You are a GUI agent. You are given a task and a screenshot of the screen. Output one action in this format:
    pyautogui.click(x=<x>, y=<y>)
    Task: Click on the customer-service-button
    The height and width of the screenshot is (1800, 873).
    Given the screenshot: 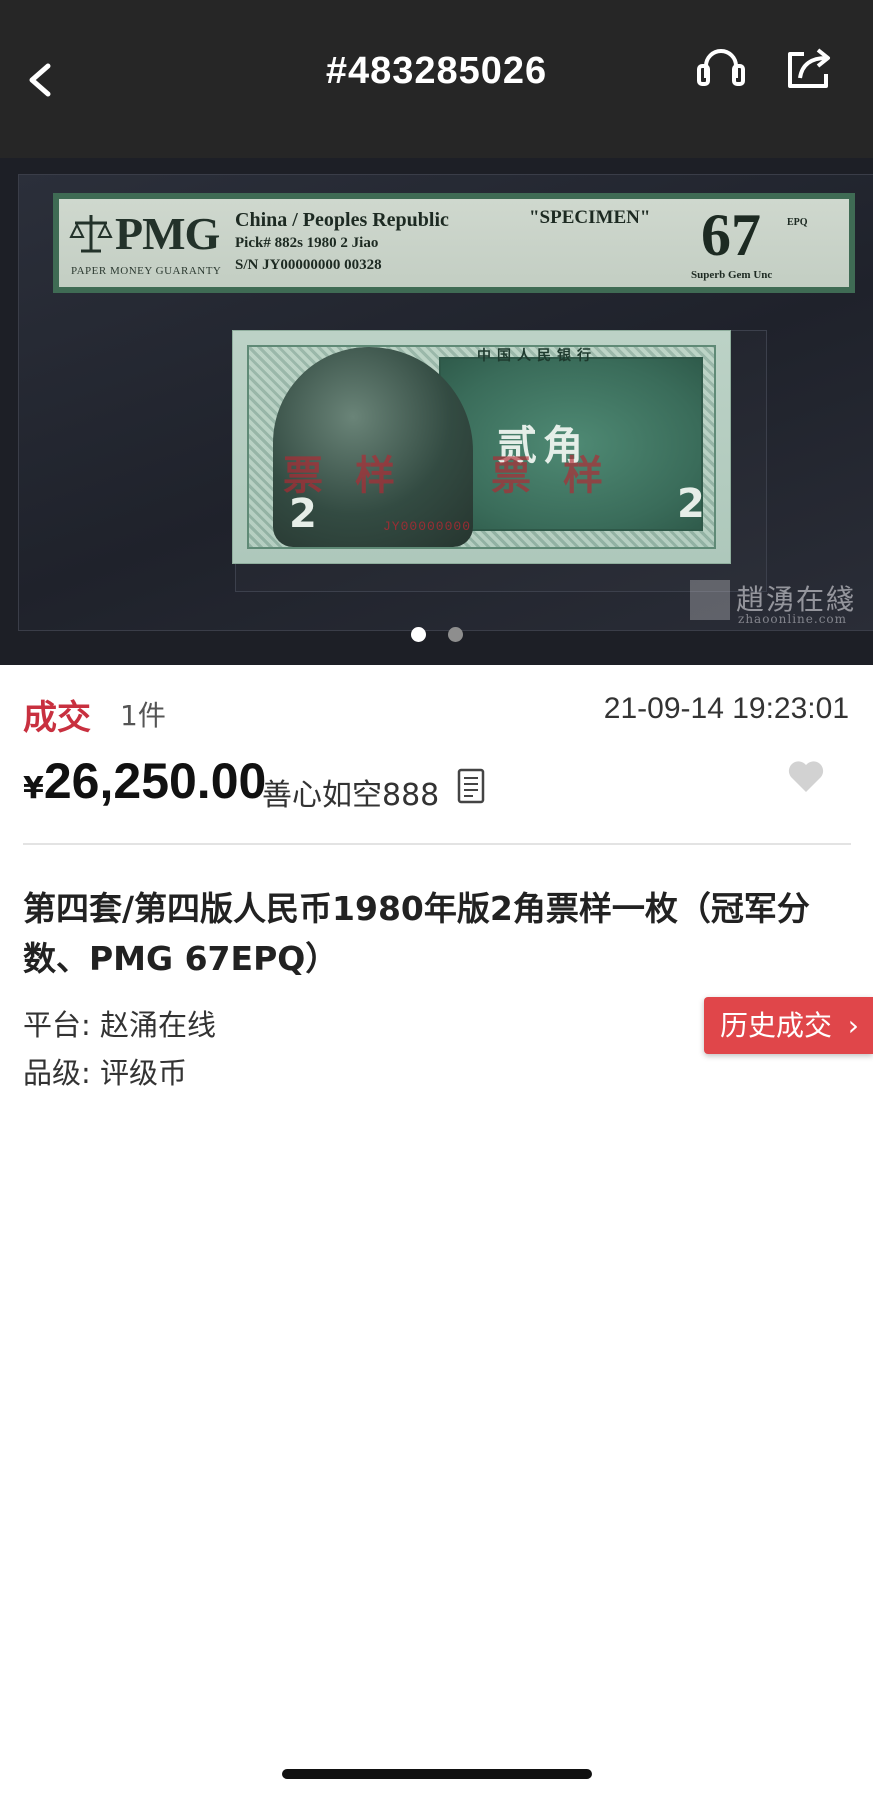 What is the action you would take?
    pyautogui.click(x=721, y=71)
    